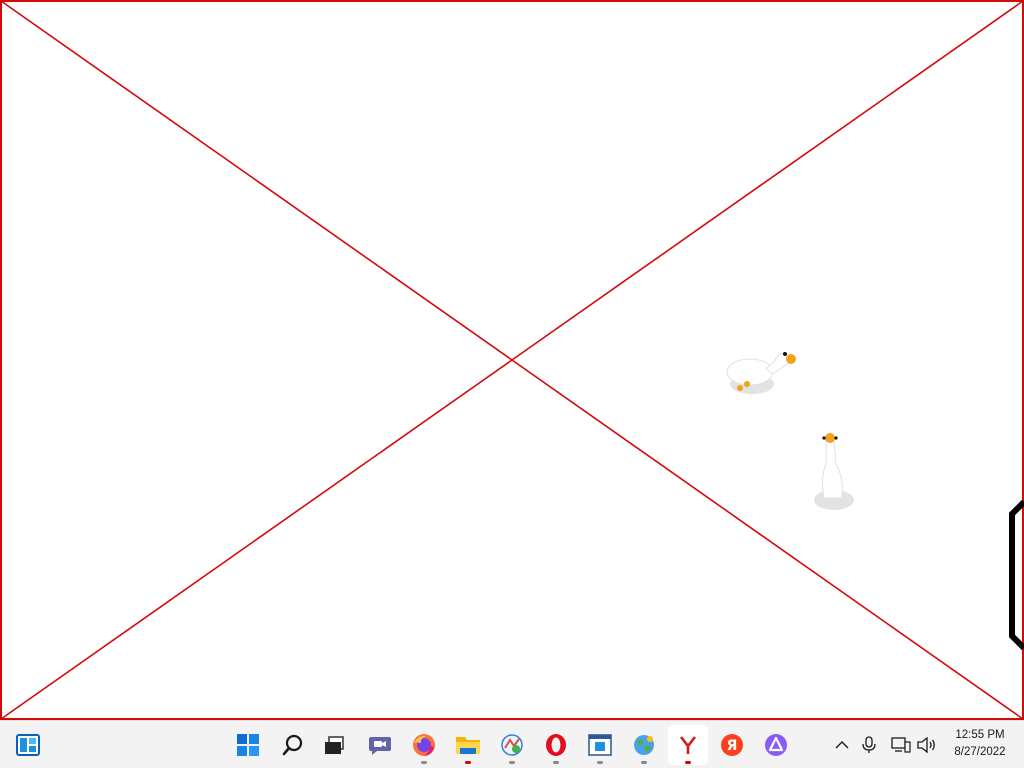  I want to click on taskbar: Я 12:55 PM 8/27/2022, so click(512, 744).